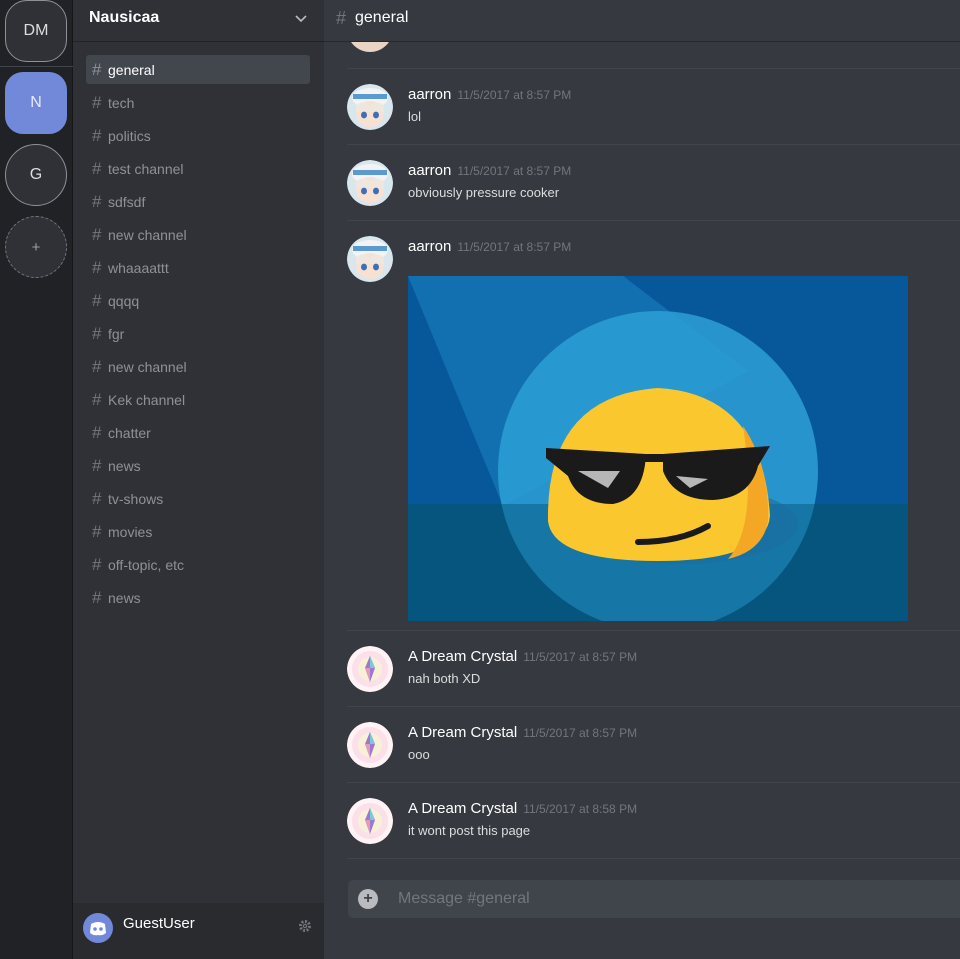 This screenshot has width=960, height=959. What do you see at coordinates (138, 267) in the screenshot?
I see `channel-label: whaaaattt` at bounding box center [138, 267].